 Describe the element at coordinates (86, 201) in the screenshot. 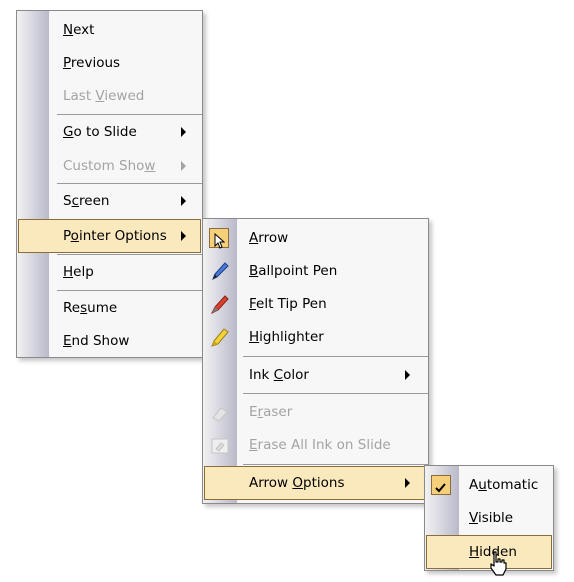

I see `menu-item-screen-label: Screen` at that location.